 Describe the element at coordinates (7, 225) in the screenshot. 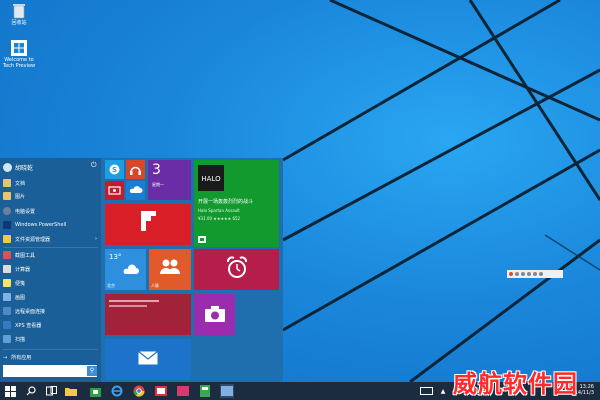

I see `powershell-icon` at that location.